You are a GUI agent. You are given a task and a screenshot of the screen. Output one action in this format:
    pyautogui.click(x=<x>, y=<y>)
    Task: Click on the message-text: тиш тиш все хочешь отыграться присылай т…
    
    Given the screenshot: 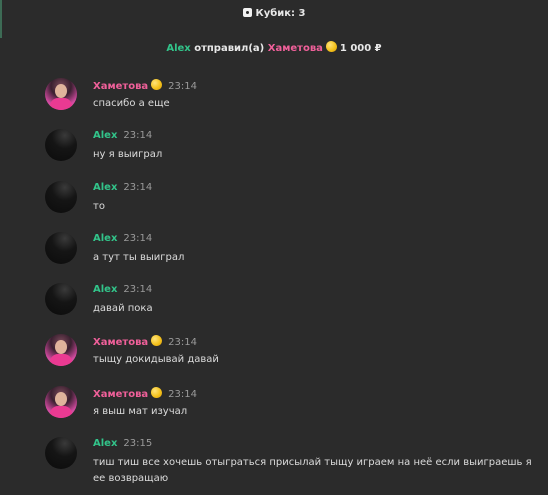 What is the action you would take?
    pyautogui.click(x=312, y=470)
    